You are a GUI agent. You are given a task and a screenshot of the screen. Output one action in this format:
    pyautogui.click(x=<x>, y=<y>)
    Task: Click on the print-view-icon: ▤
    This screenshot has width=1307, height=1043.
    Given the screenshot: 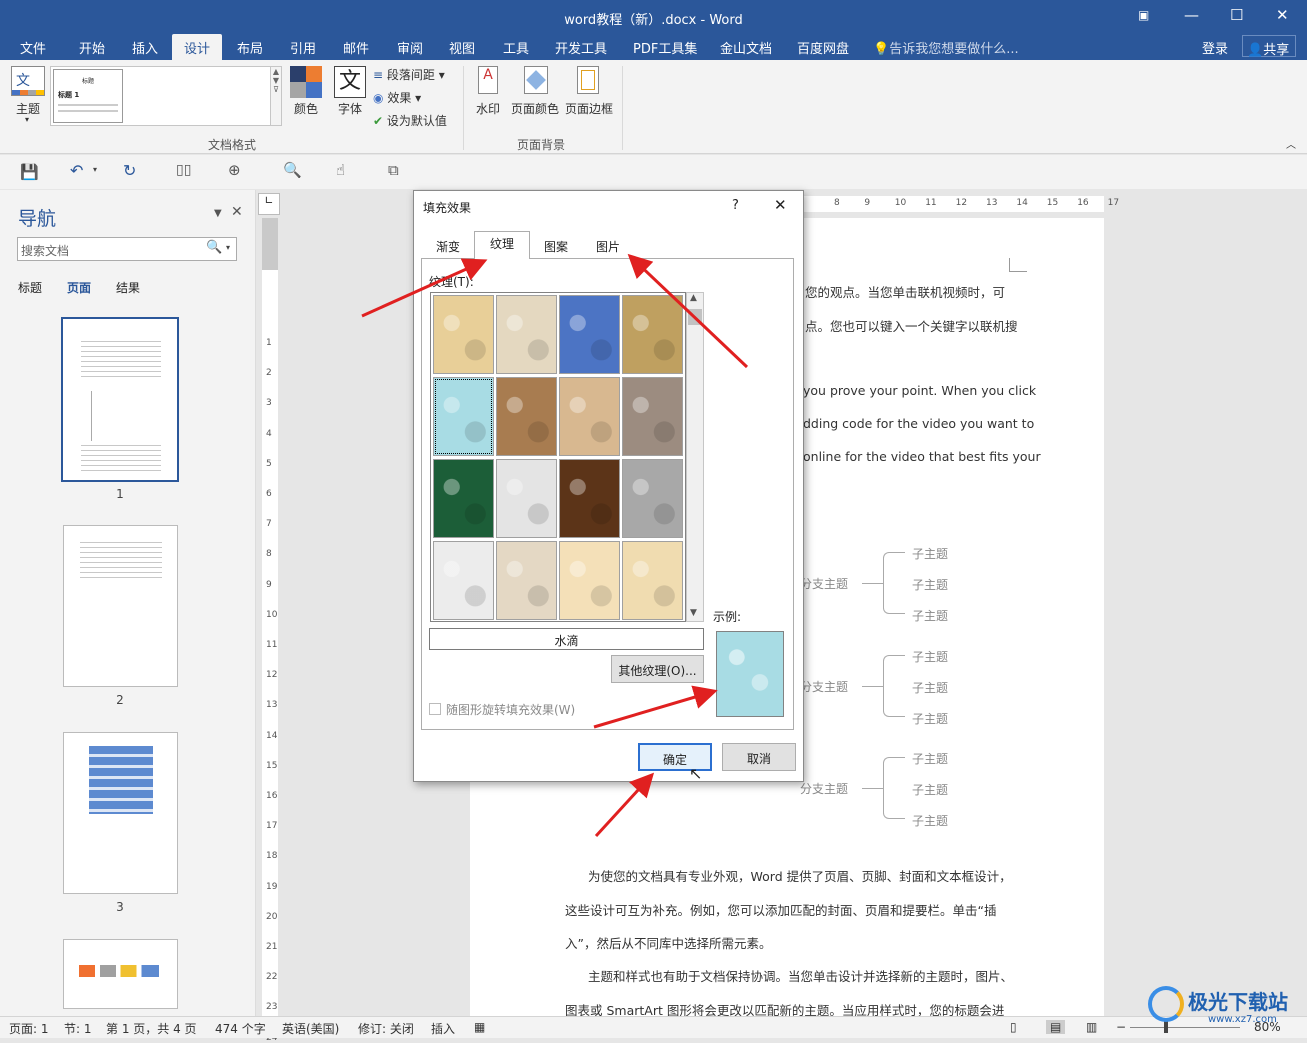 What is the action you would take?
    pyautogui.click(x=1056, y=1027)
    